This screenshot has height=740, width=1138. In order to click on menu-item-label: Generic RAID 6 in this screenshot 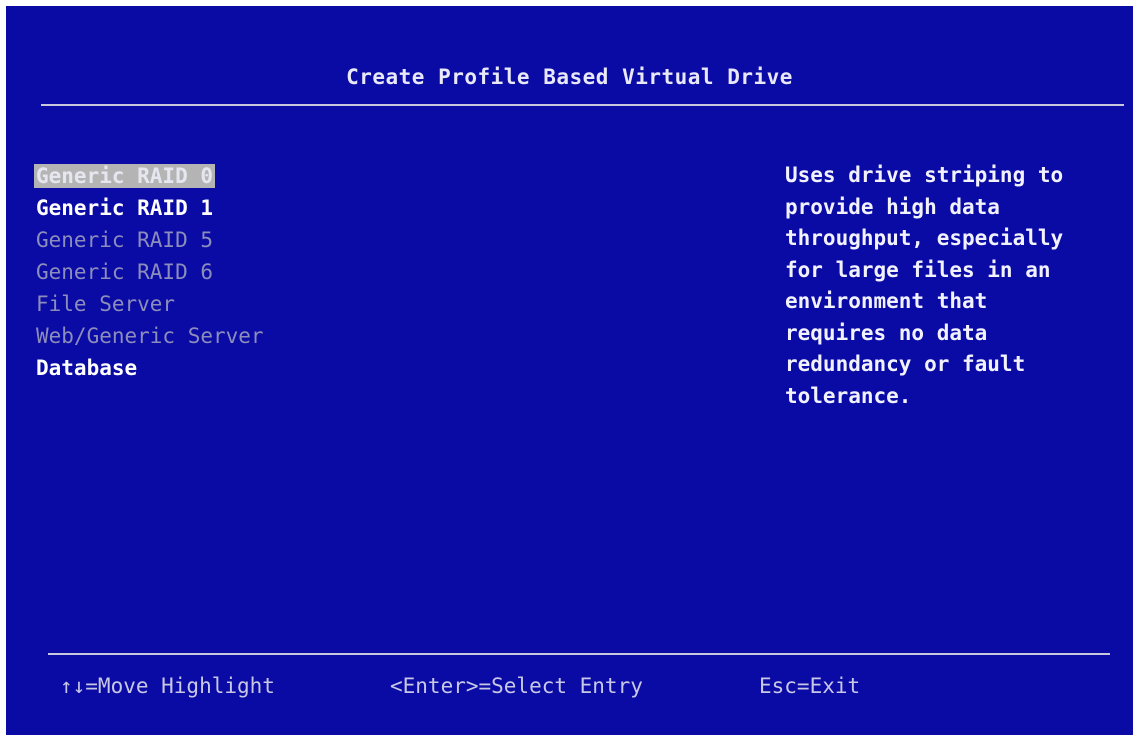, I will do `click(125, 272)`.